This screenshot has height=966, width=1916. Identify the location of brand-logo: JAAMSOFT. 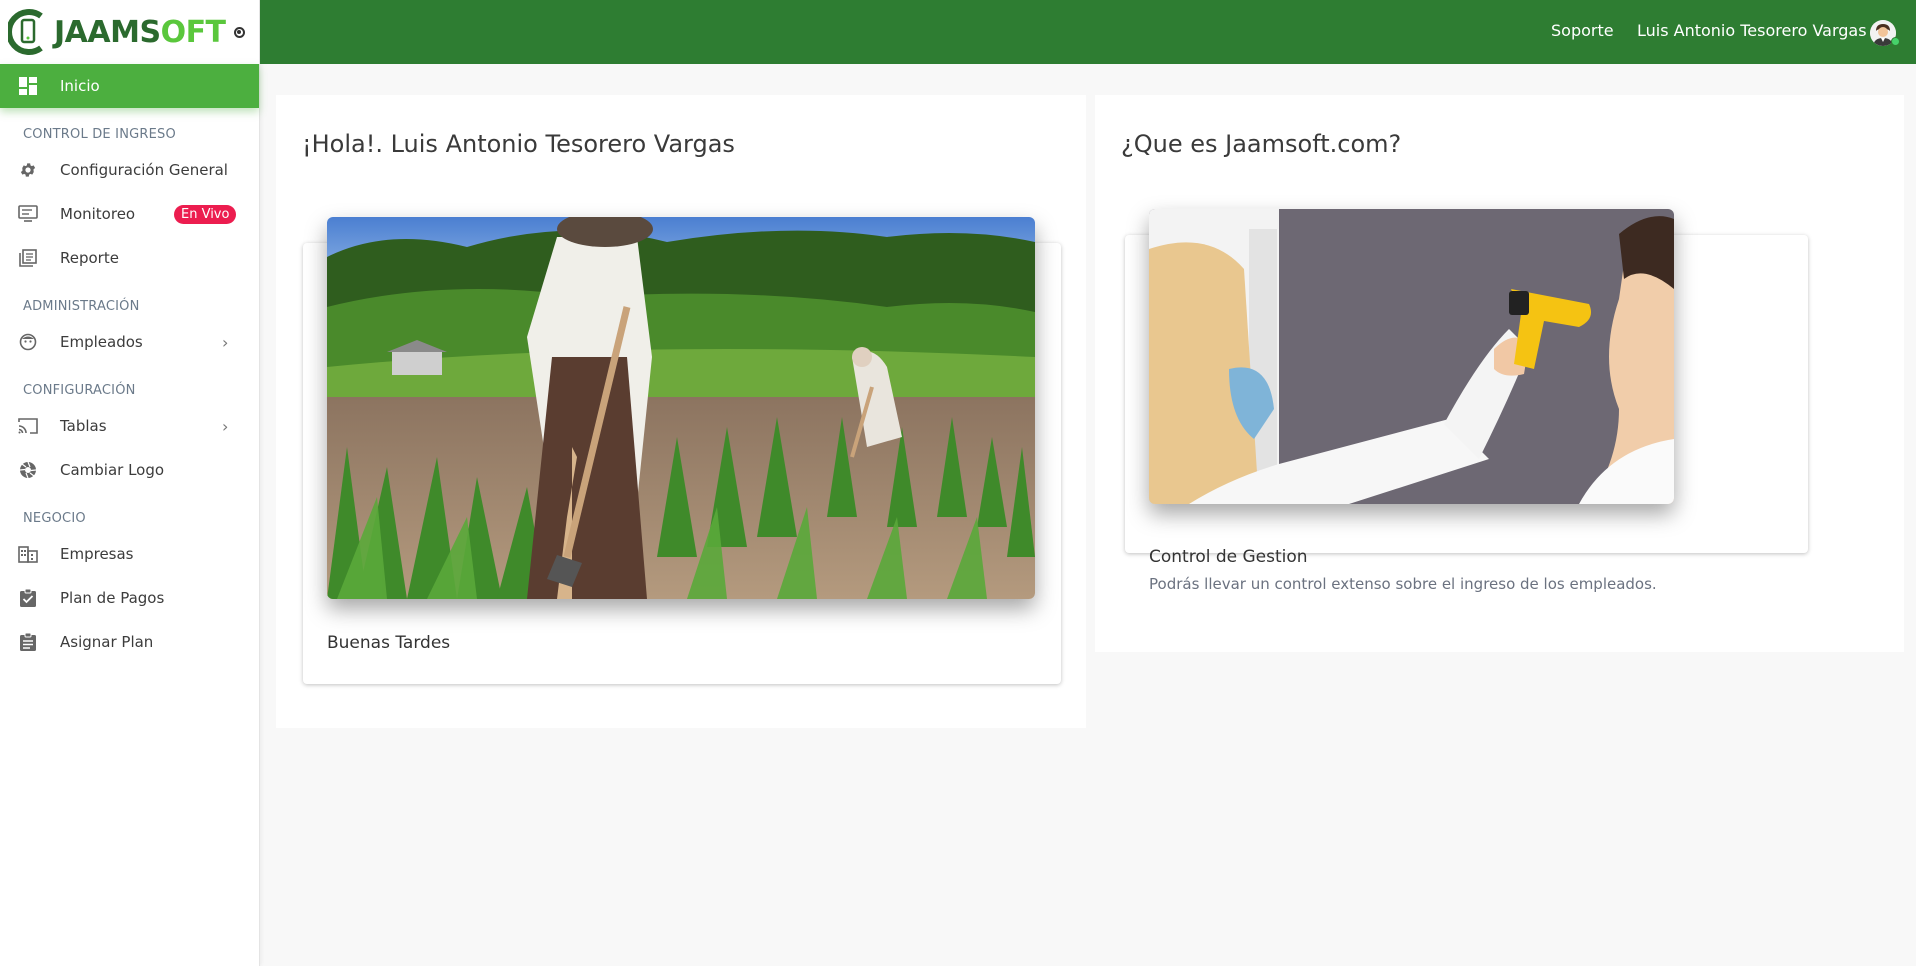
(129, 32).